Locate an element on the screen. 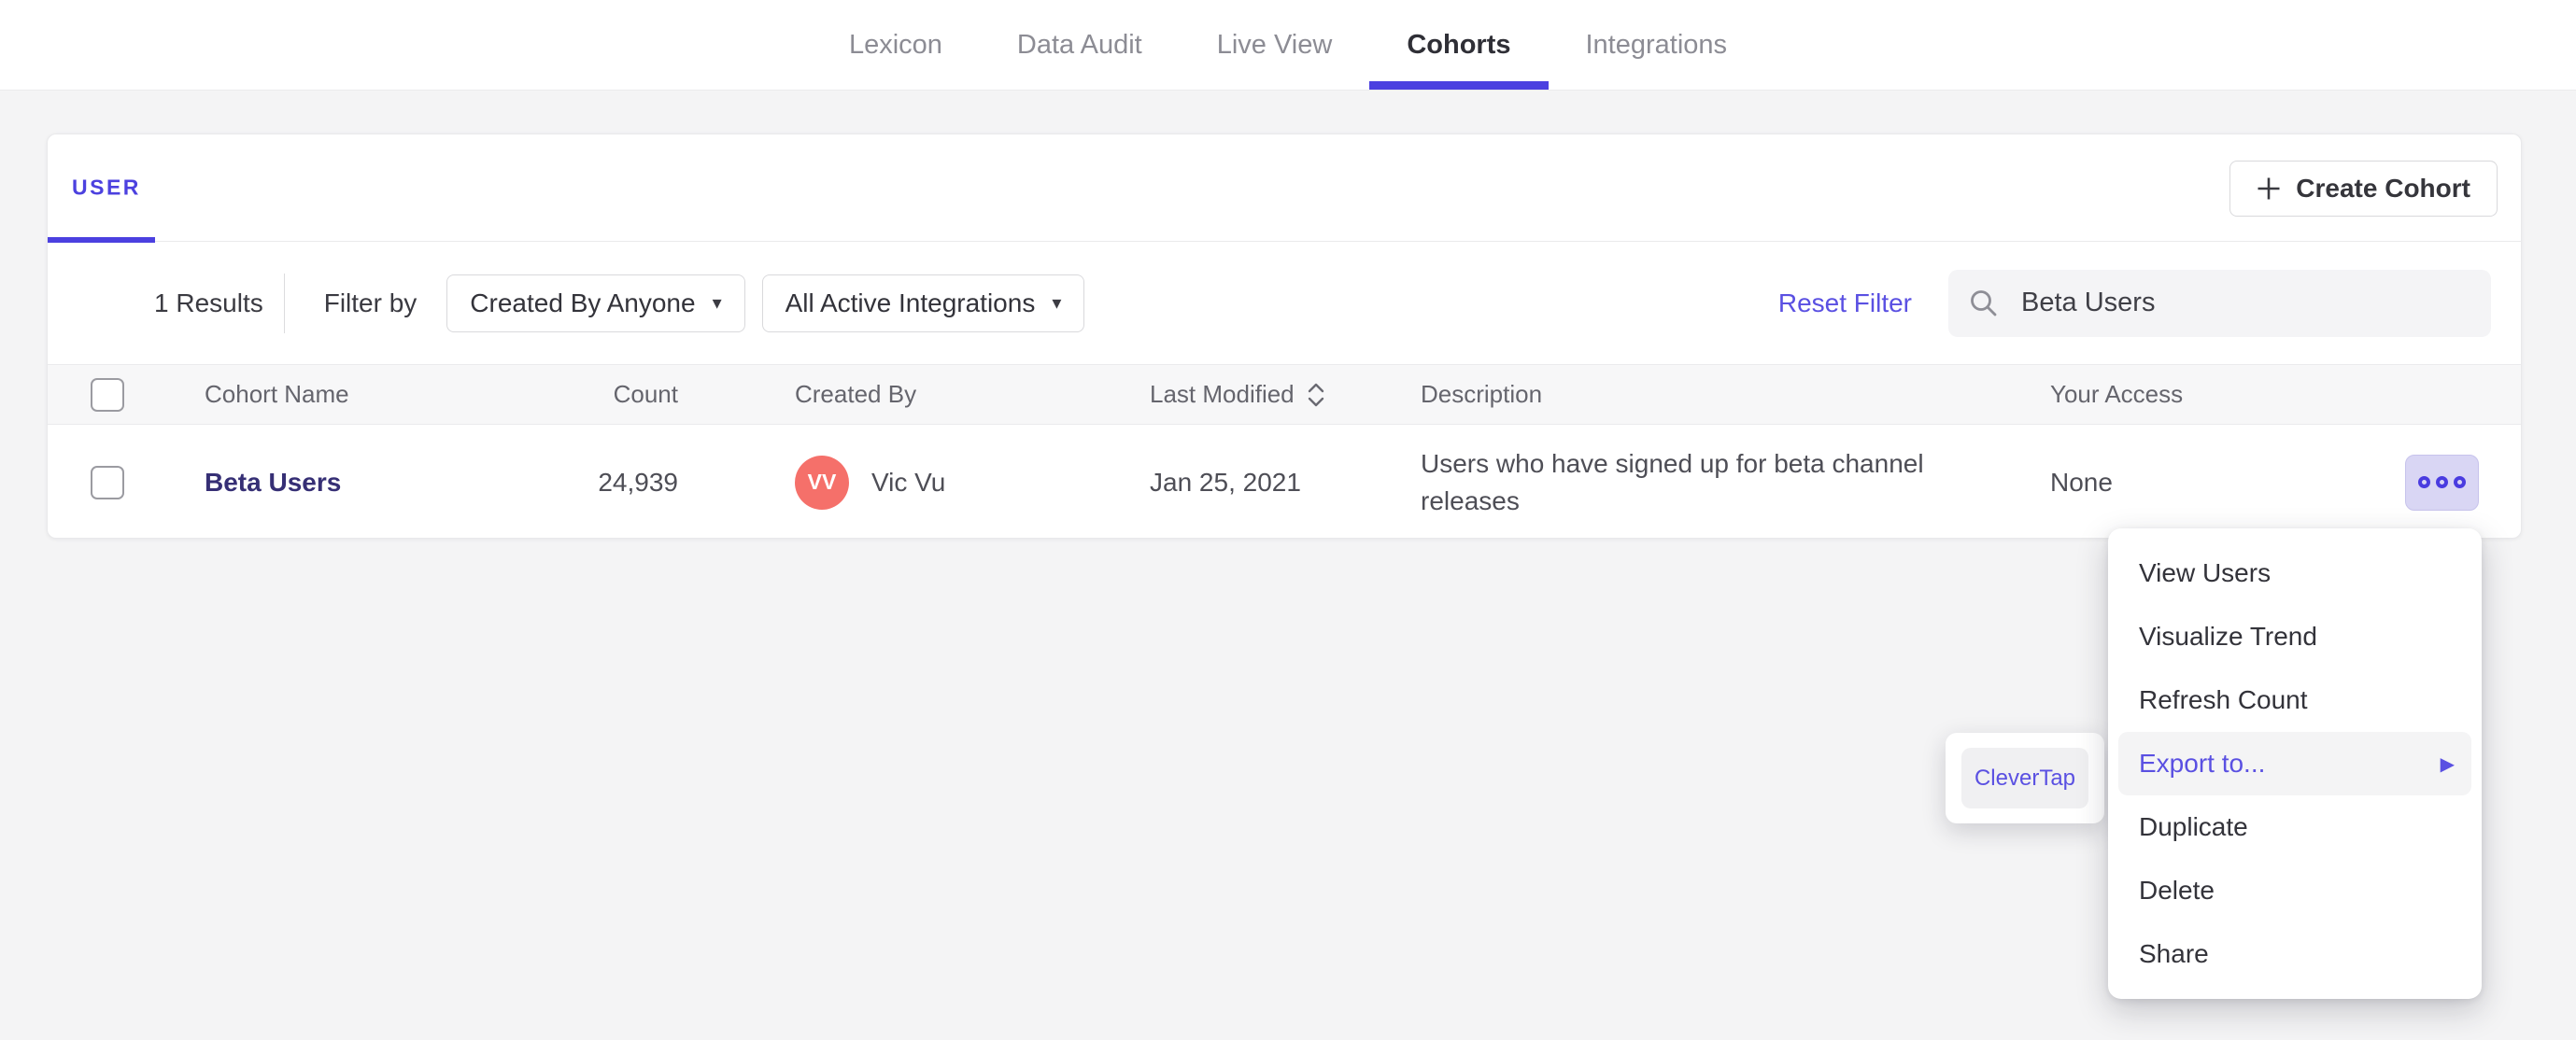 This screenshot has height=1040, width=2576. created-by-name: Vic Vu is located at coordinates (908, 482).